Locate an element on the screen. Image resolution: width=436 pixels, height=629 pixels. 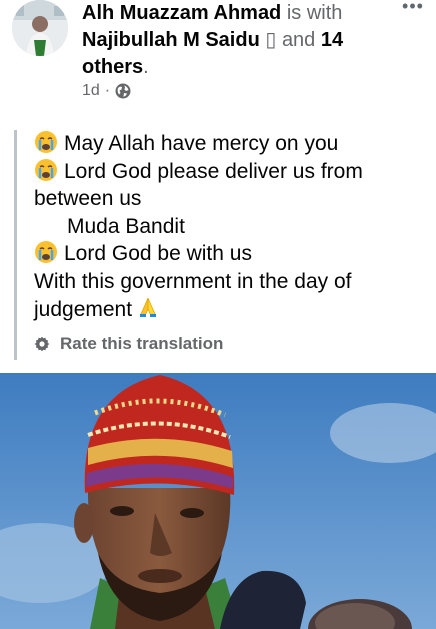
post-line: Lord God be with us is located at coordinates (229, 254).